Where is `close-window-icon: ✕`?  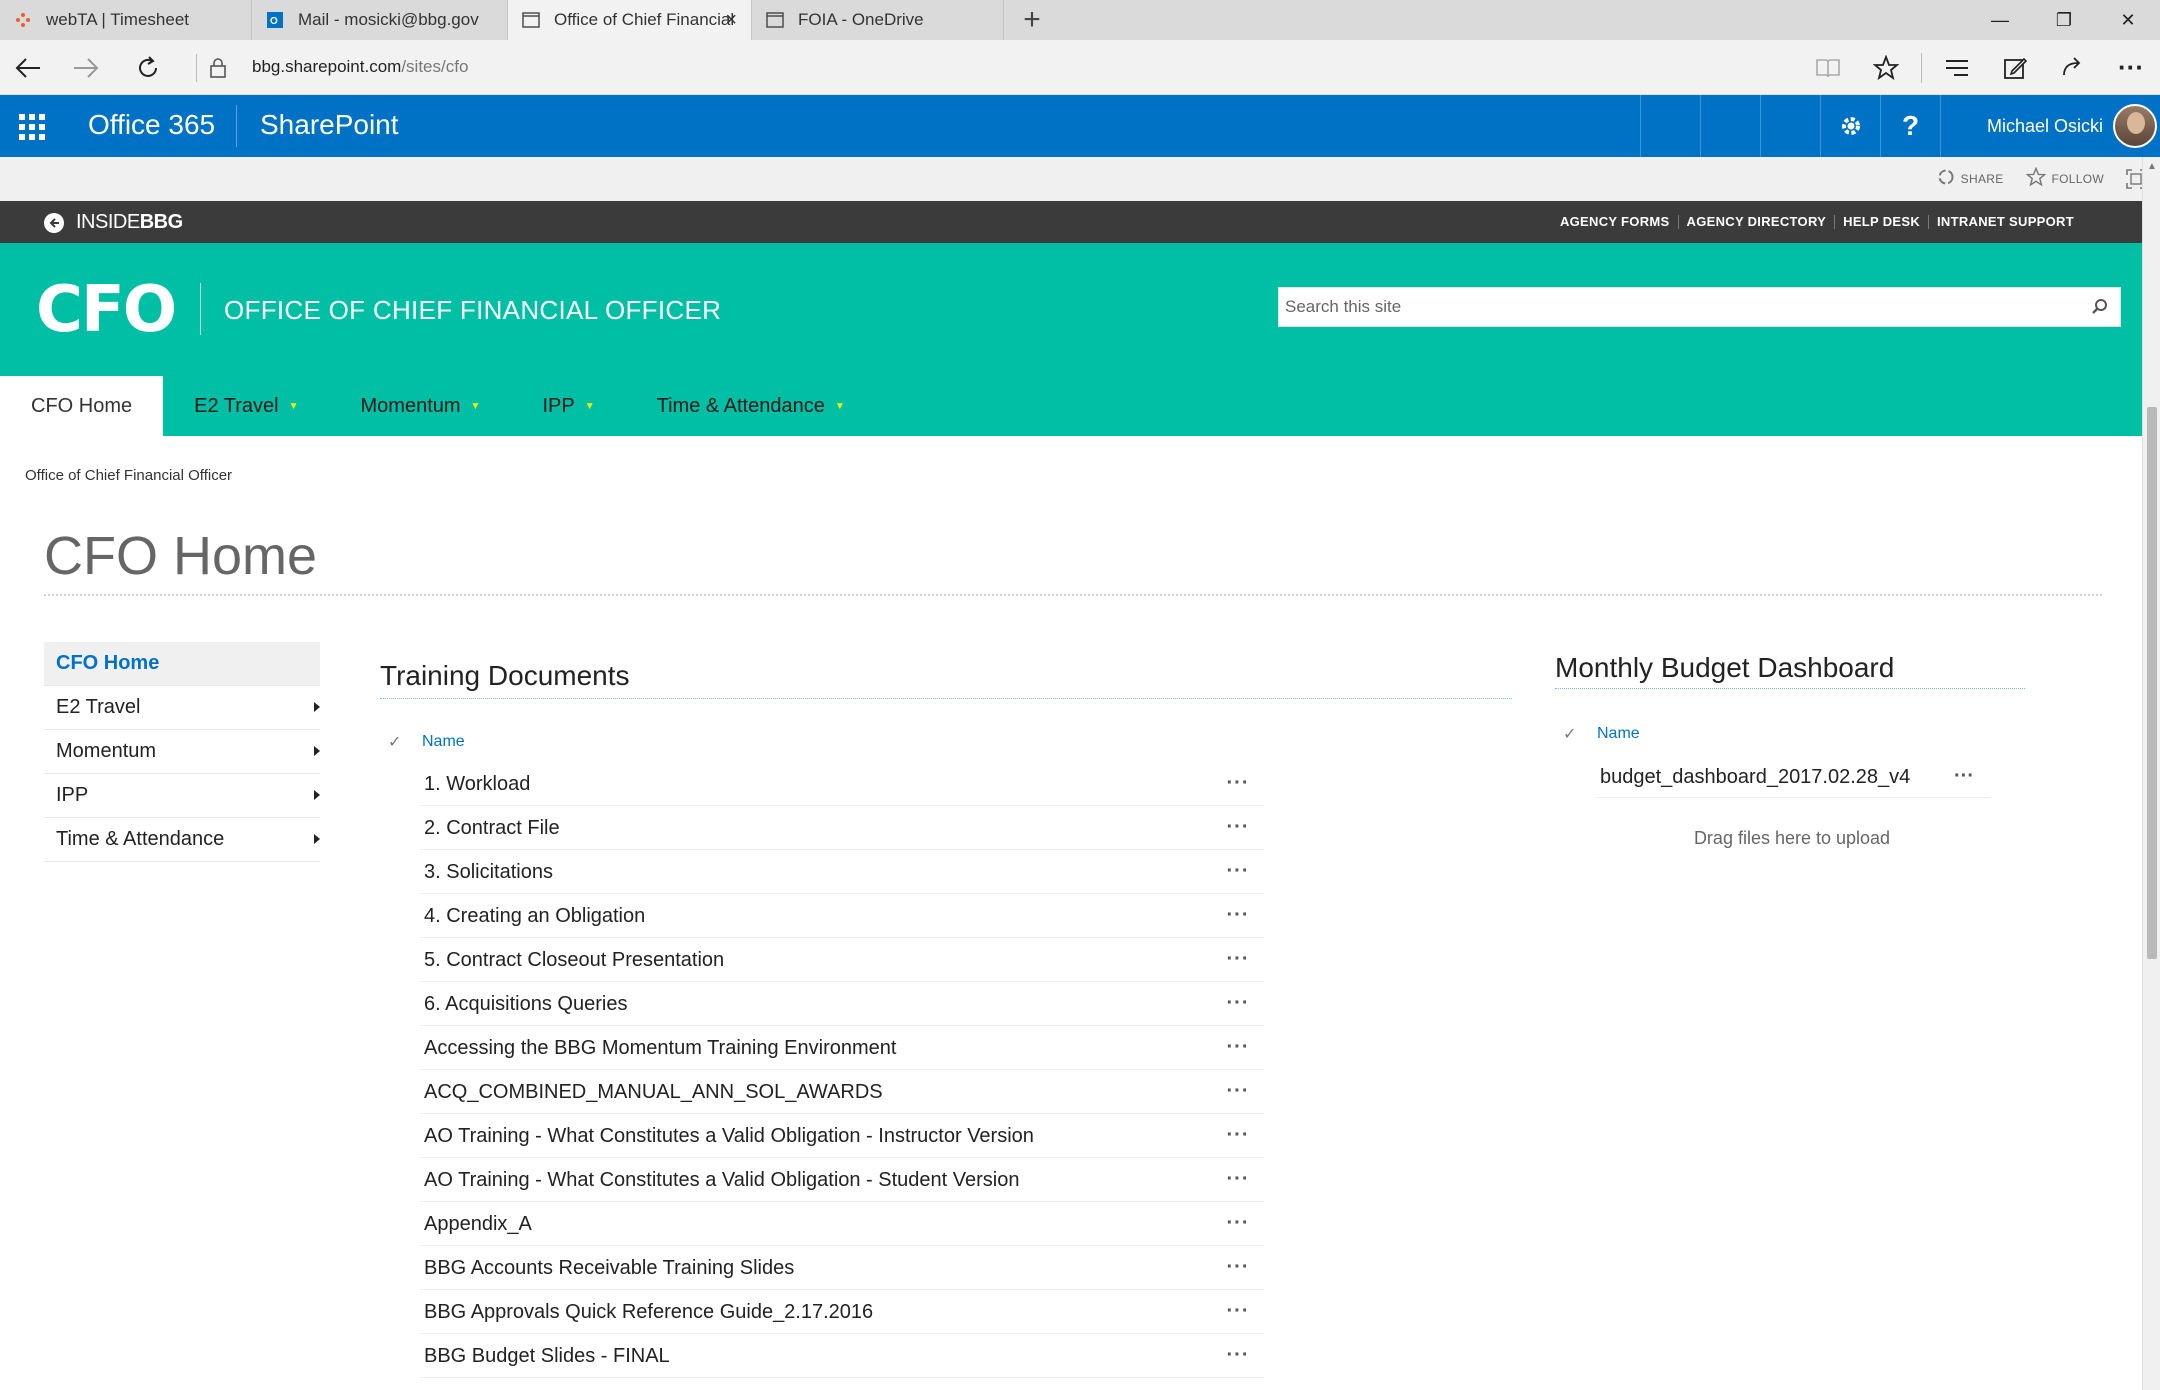 close-window-icon: ✕ is located at coordinates (2128, 20).